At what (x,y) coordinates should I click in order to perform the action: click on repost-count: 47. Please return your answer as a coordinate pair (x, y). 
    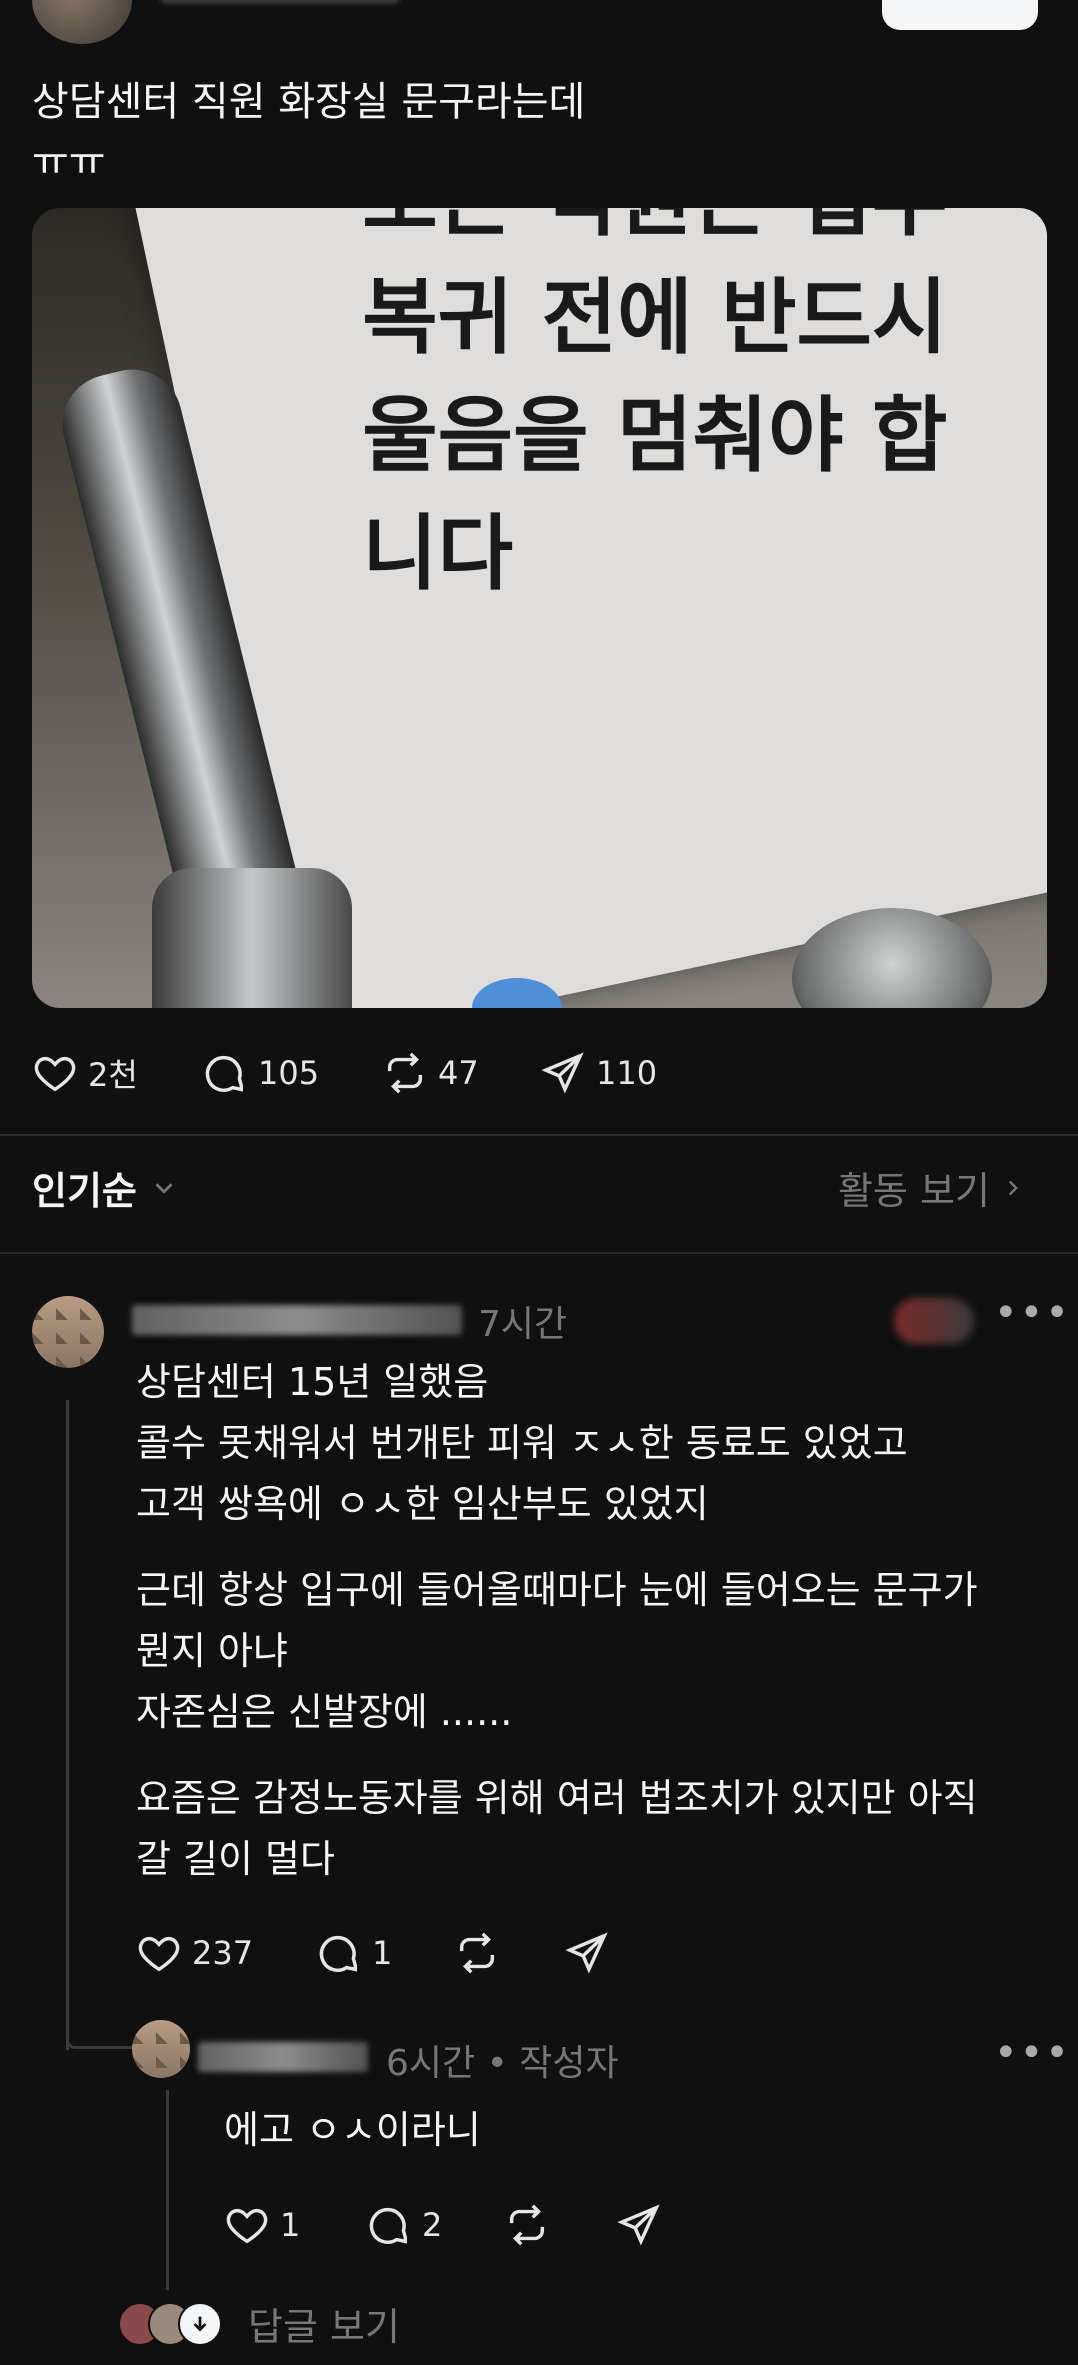
    Looking at the image, I should click on (458, 1073).